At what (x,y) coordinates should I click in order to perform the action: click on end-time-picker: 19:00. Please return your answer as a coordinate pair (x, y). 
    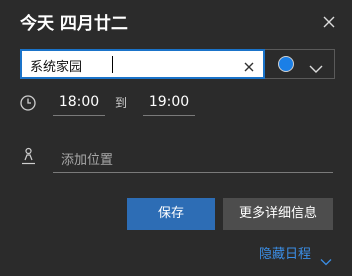
    Looking at the image, I should click on (169, 103).